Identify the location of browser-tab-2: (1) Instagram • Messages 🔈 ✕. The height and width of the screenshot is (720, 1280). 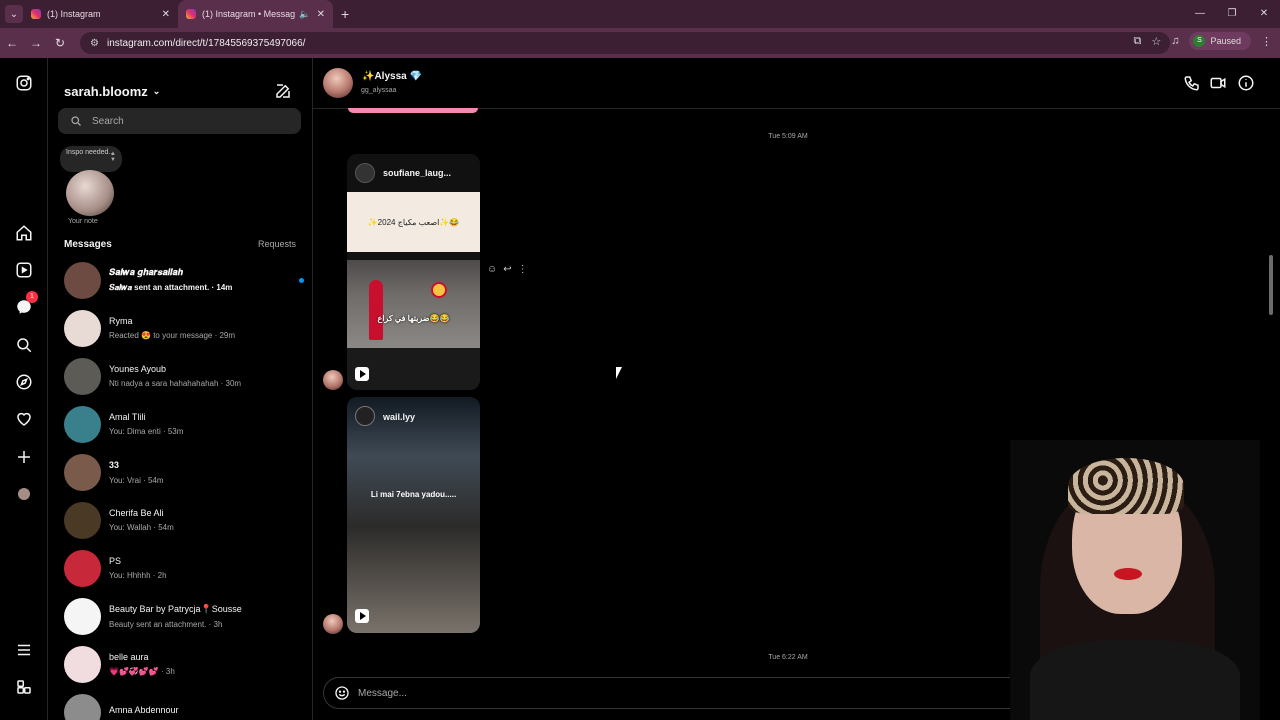
(255, 14).